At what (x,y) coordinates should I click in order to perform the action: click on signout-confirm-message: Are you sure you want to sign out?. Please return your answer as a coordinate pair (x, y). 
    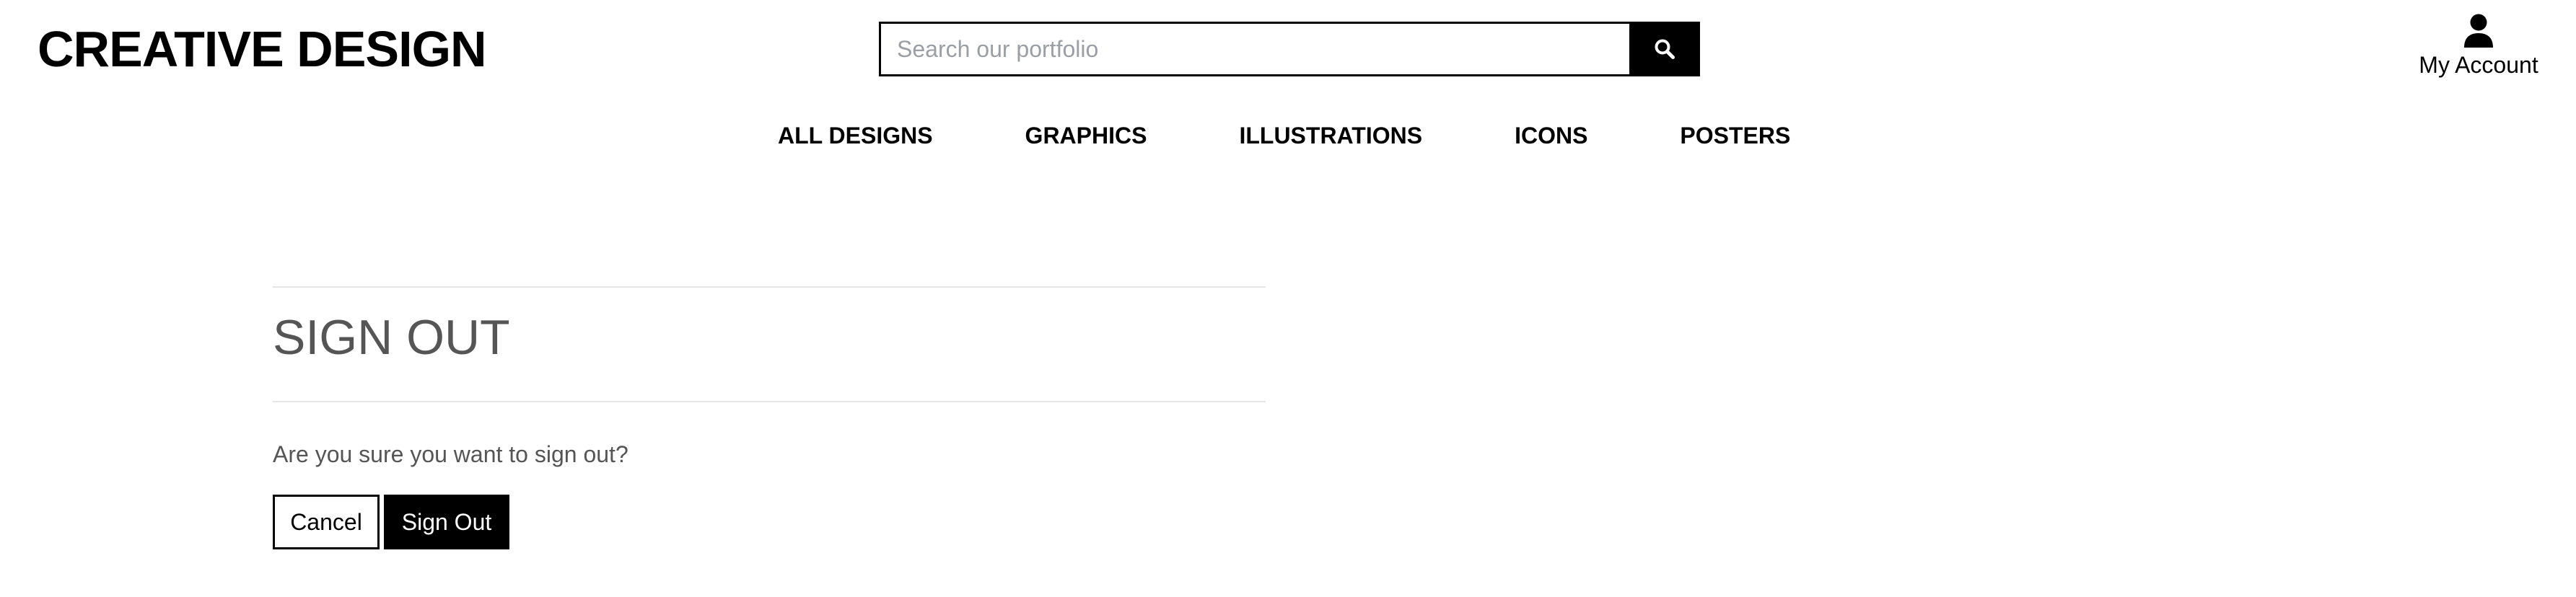
    Looking at the image, I should click on (450, 454).